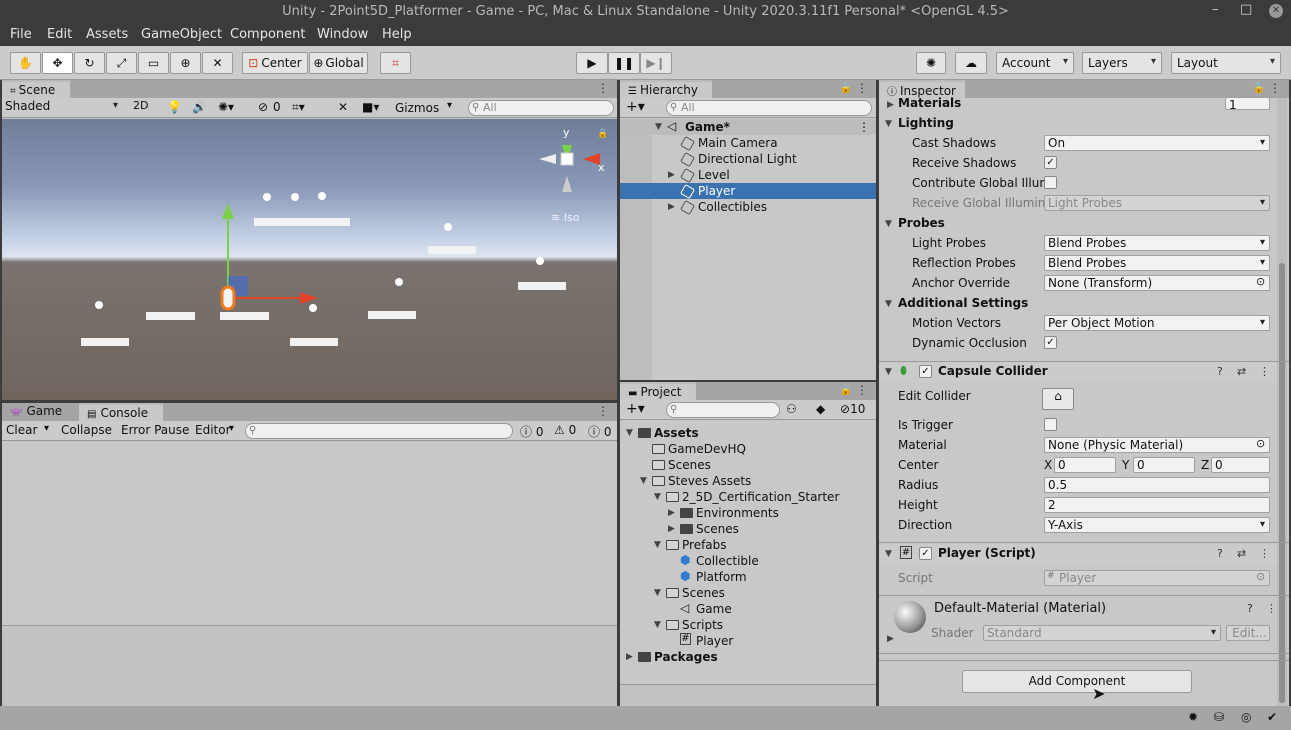  What do you see at coordinates (592, 63) in the screenshot?
I see `play-button: ▶` at bounding box center [592, 63].